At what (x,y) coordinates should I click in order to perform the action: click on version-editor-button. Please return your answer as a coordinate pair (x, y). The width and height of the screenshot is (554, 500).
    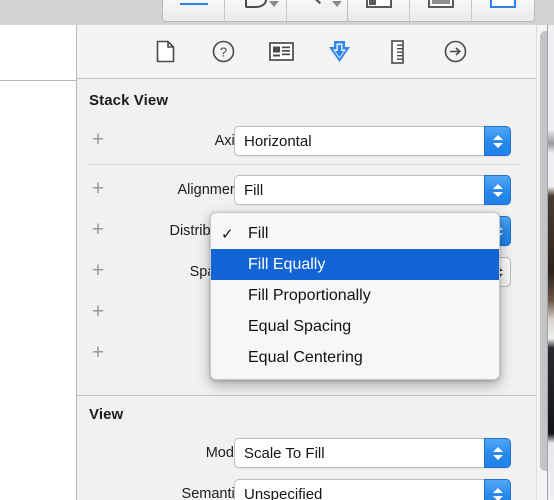
    Looking at the image, I should click on (503, 10).